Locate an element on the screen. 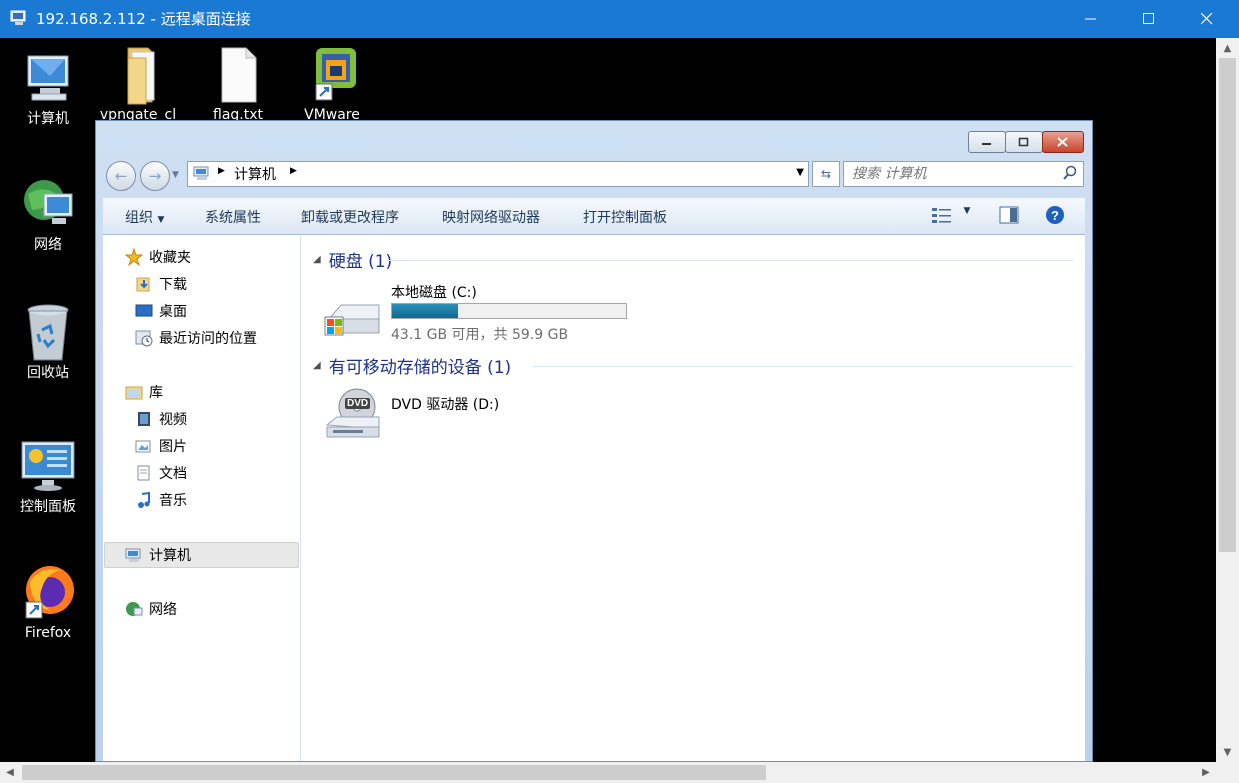 Image resolution: width=1239 pixels, height=783 pixels. drive-d-item: DVD DVD 驱动器 (D:) is located at coordinates (481, 415).